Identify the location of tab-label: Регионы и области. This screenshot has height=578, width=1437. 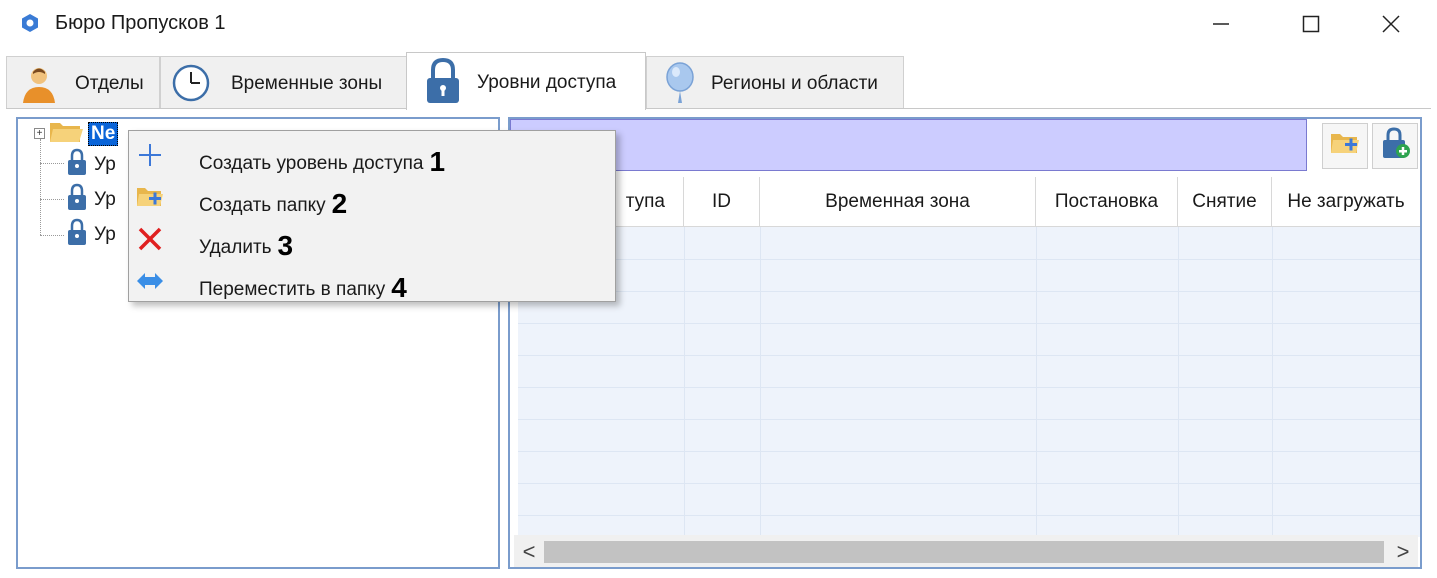
(794, 83).